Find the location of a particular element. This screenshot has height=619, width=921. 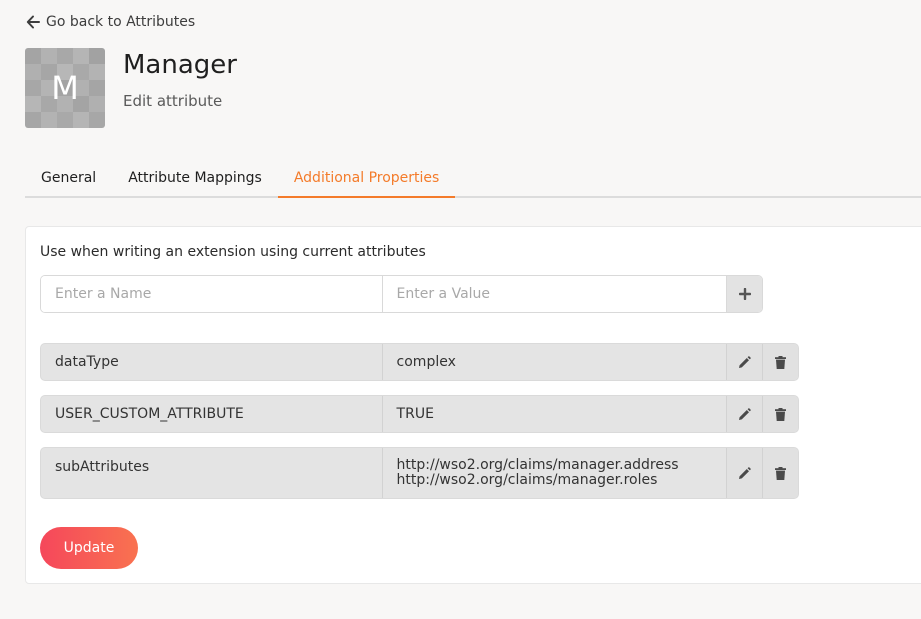

property-value-line: http://wso2.org/claims/manager.address is located at coordinates (537, 465).